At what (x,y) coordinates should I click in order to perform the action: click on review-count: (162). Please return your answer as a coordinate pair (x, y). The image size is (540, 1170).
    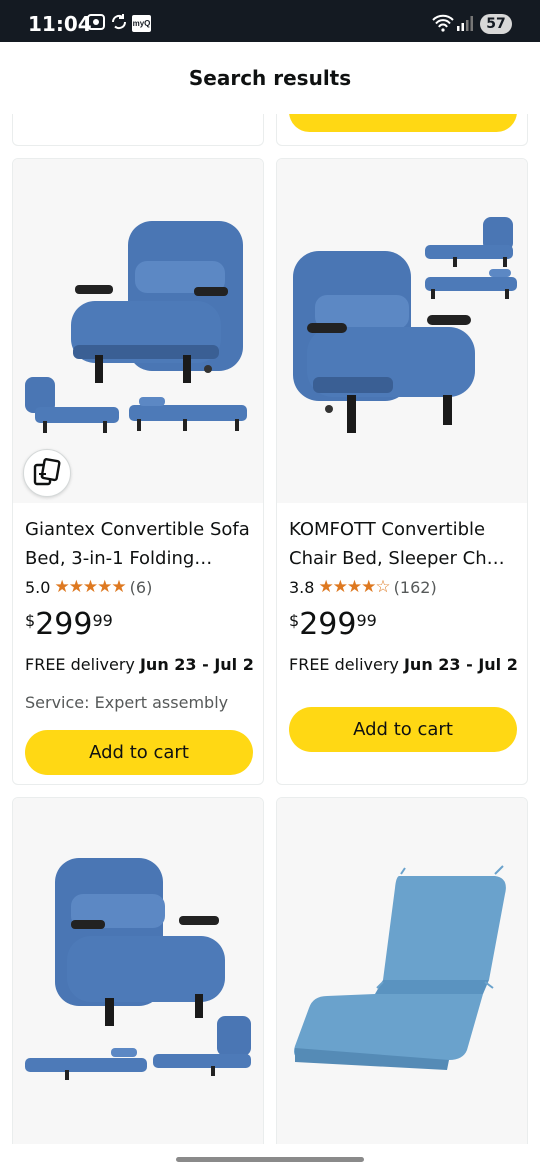
    Looking at the image, I should click on (415, 587).